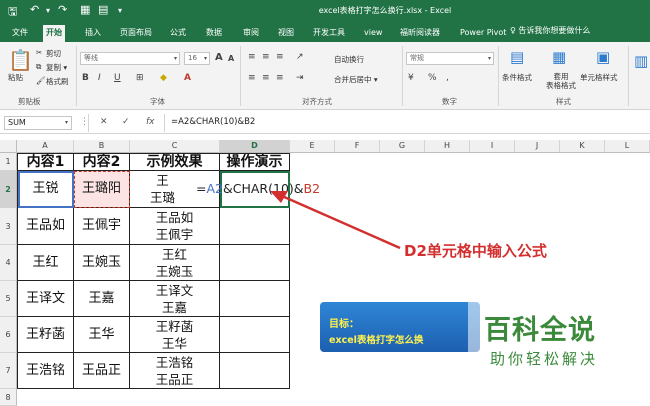 This screenshot has height=406, width=650. Describe the element at coordinates (341, 222) in the screenshot. I see `arrow-line` at that location.